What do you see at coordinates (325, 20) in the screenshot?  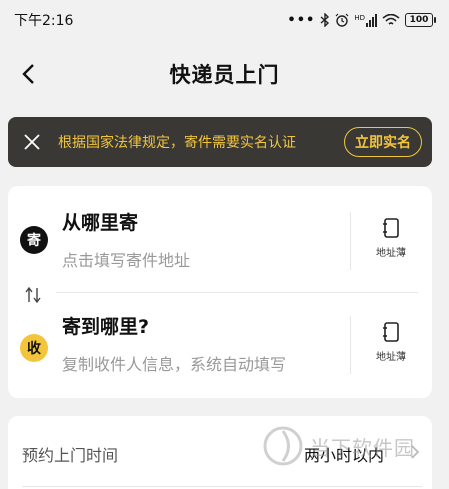 I see `bluetooth-icon` at bounding box center [325, 20].